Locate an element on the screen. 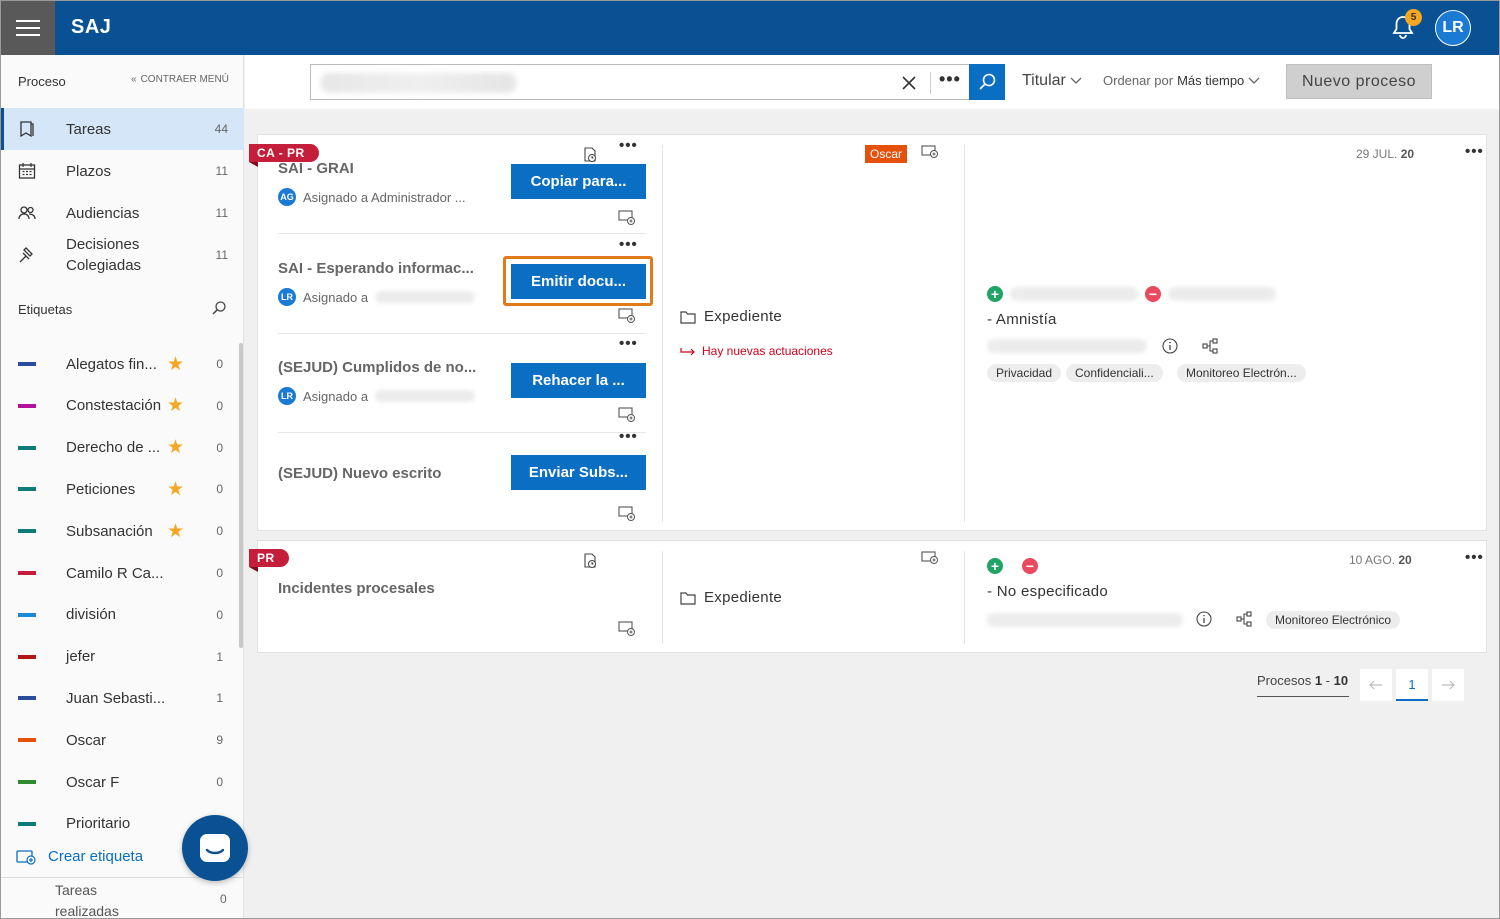 This screenshot has width=1500, height=919. sidebar-tag-item: división 0 is located at coordinates (121, 615).